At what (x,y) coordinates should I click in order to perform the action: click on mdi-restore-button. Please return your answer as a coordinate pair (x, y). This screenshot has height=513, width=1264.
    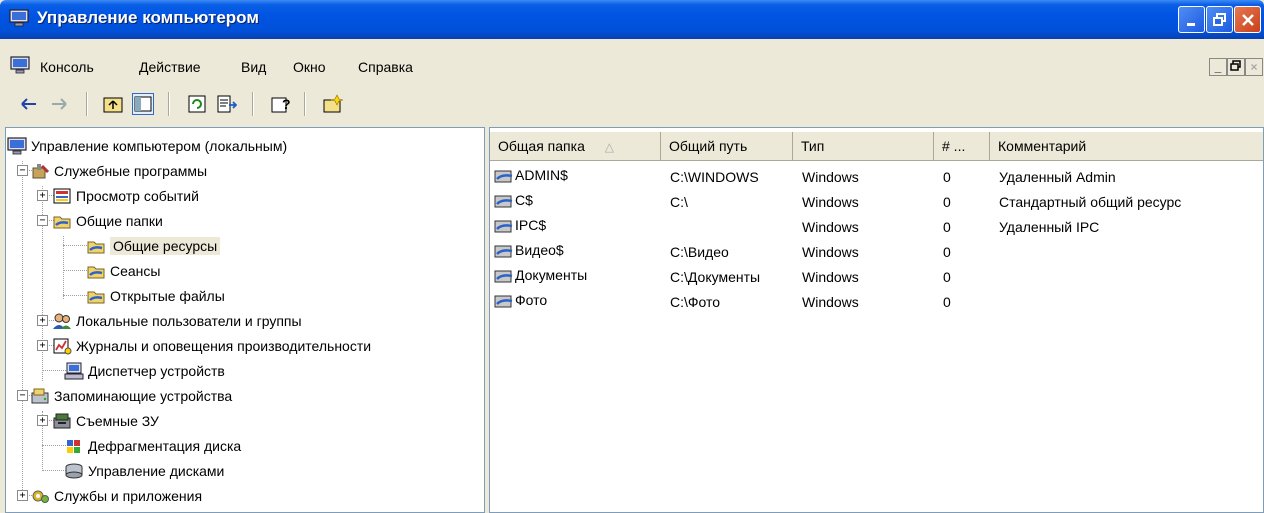
    Looking at the image, I should click on (1236, 67).